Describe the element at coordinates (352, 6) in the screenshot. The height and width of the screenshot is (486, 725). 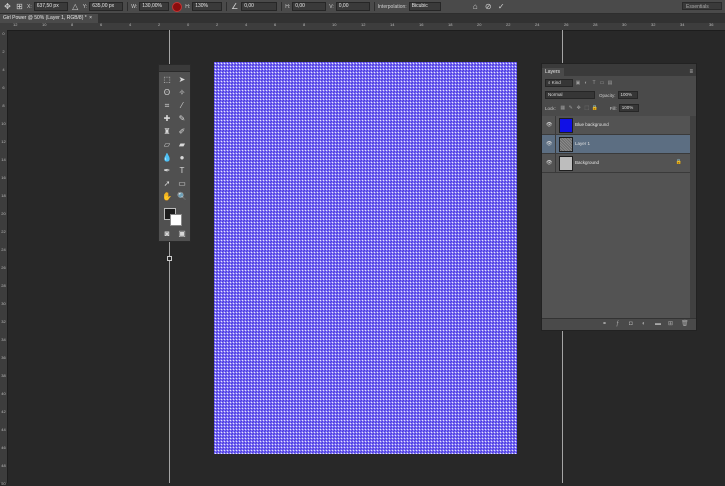
I see `vskew-input: 0,00` at that location.